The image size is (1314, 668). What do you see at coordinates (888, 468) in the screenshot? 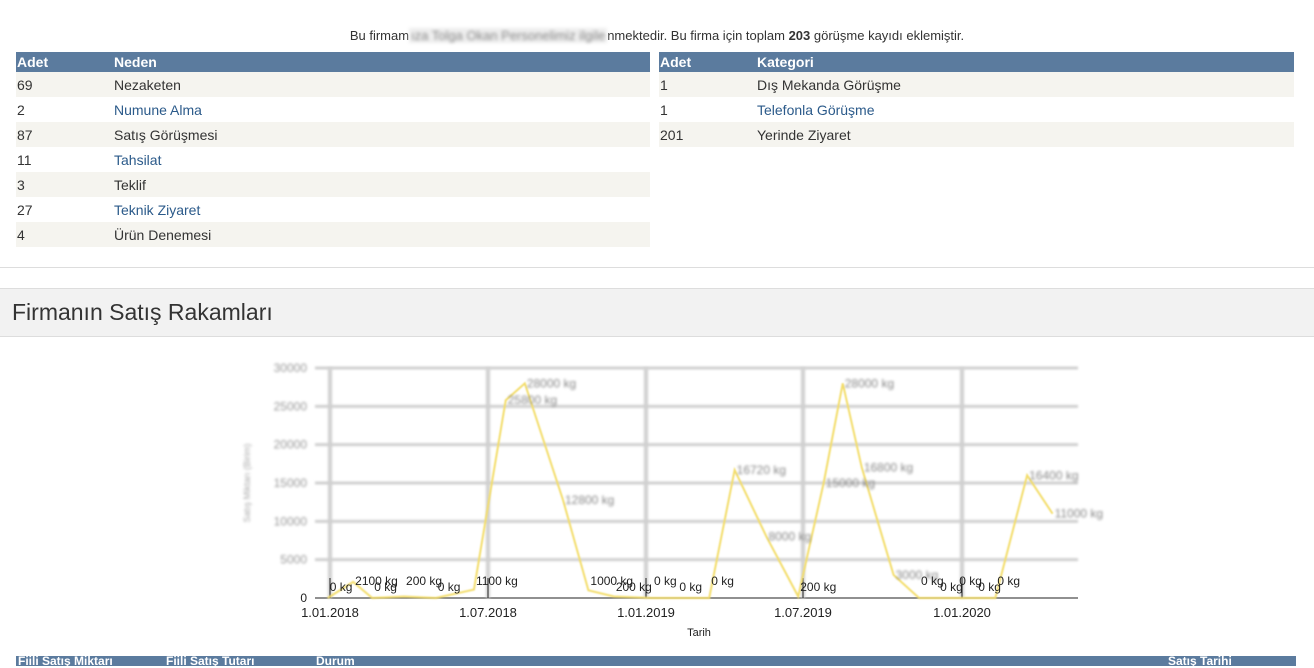
I see `data-label: 16800 kg` at bounding box center [888, 468].